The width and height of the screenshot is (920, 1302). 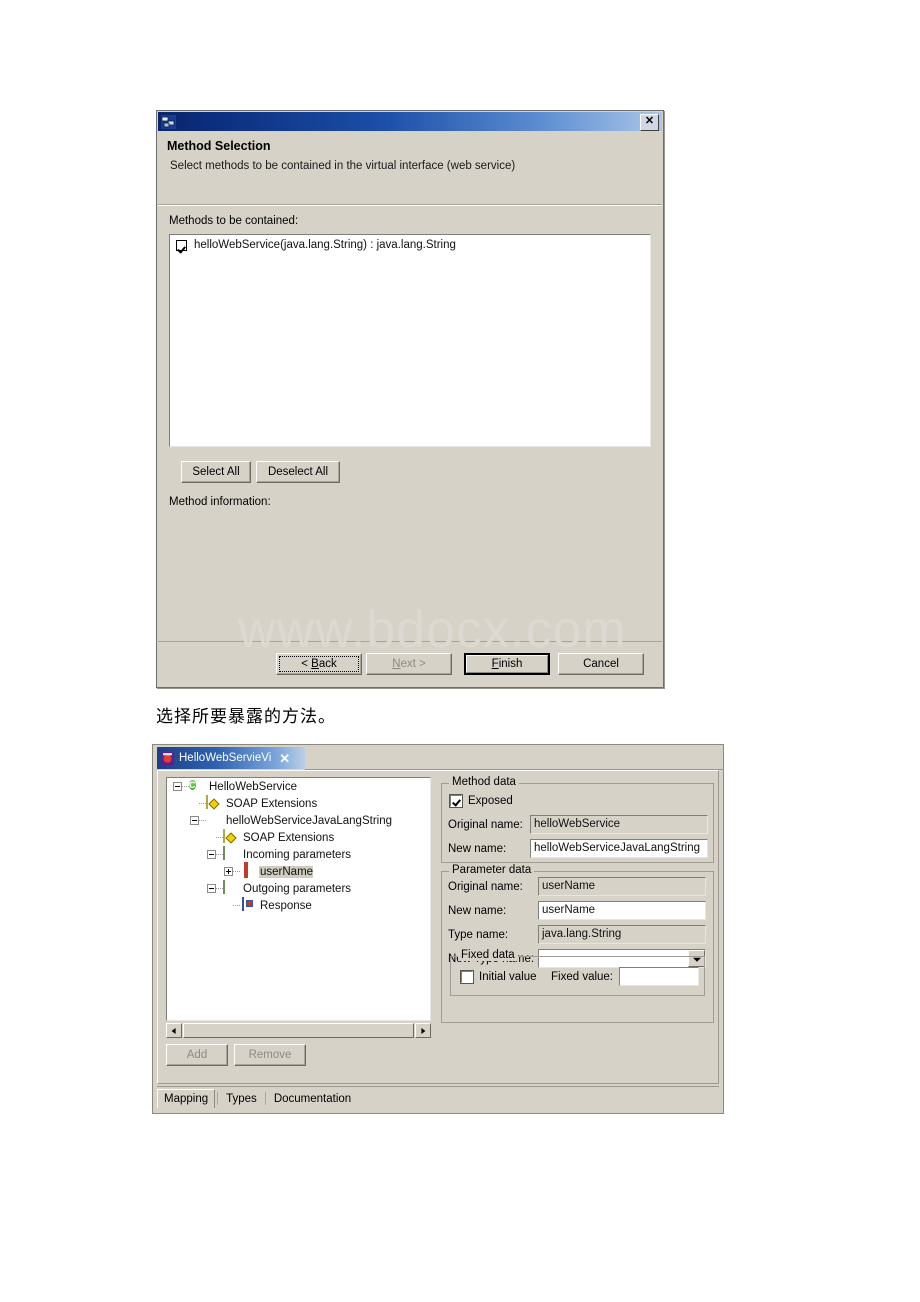 What do you see at coordinates (622, 910) in the screenshot?
I see `param-new-name-input: userName` at bounding box center [622, 910].